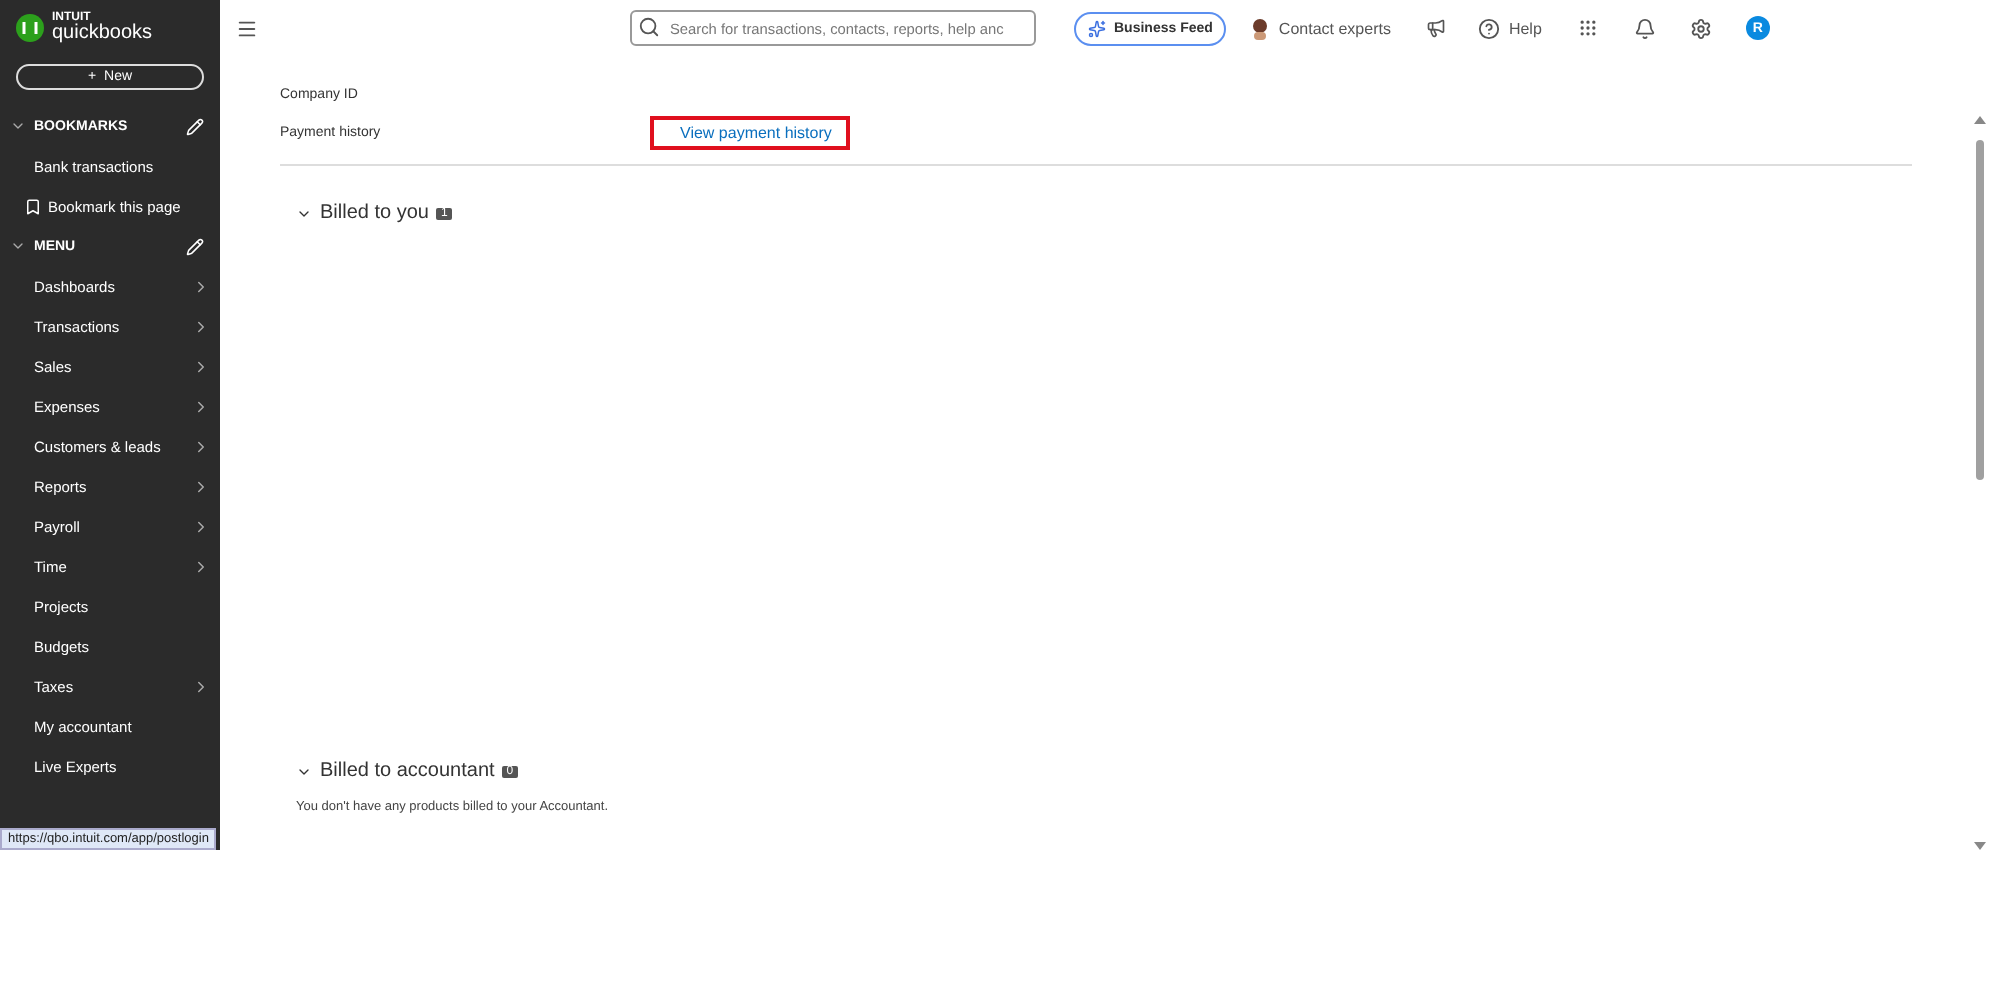  I want to click on bell-icon, so click(1644, 28).